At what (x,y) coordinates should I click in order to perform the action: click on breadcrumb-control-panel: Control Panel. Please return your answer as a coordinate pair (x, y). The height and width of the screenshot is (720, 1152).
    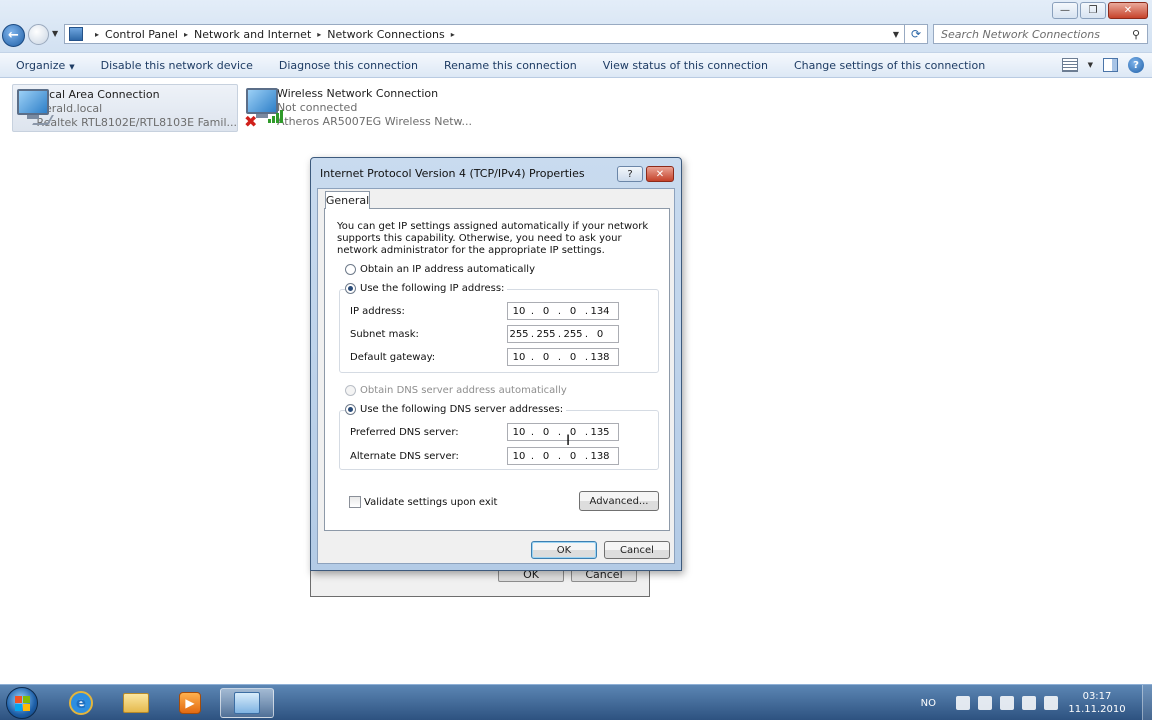
    Looking at the image, I should click on (141, 34).